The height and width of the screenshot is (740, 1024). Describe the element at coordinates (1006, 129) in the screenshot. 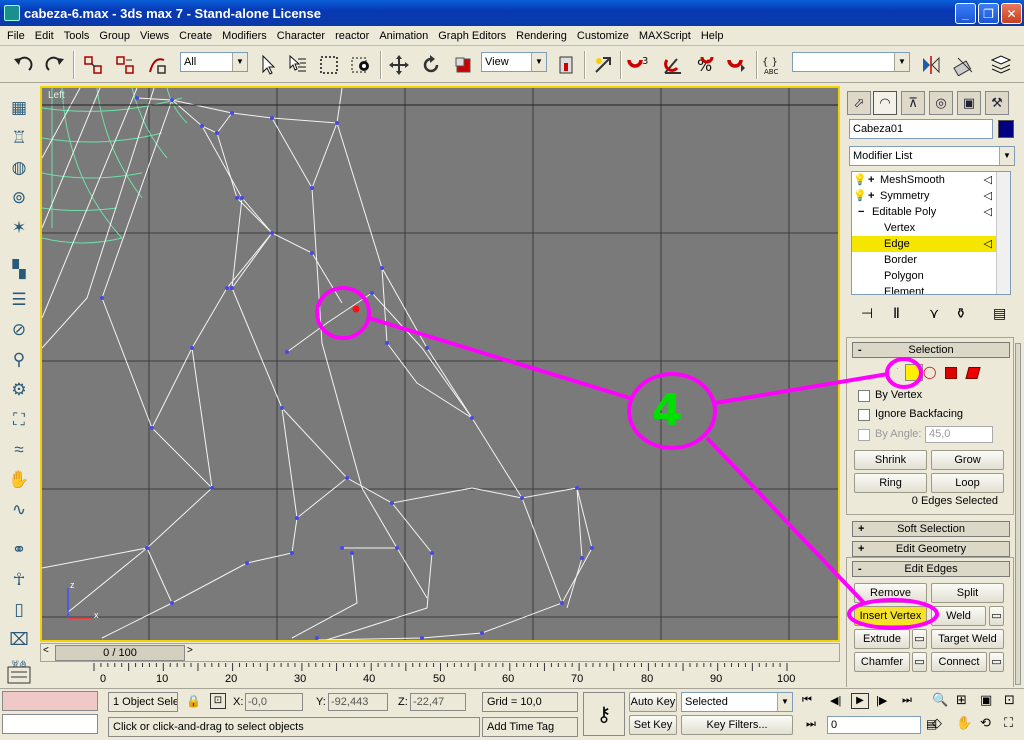

I see `object-color-swatch` at that location.